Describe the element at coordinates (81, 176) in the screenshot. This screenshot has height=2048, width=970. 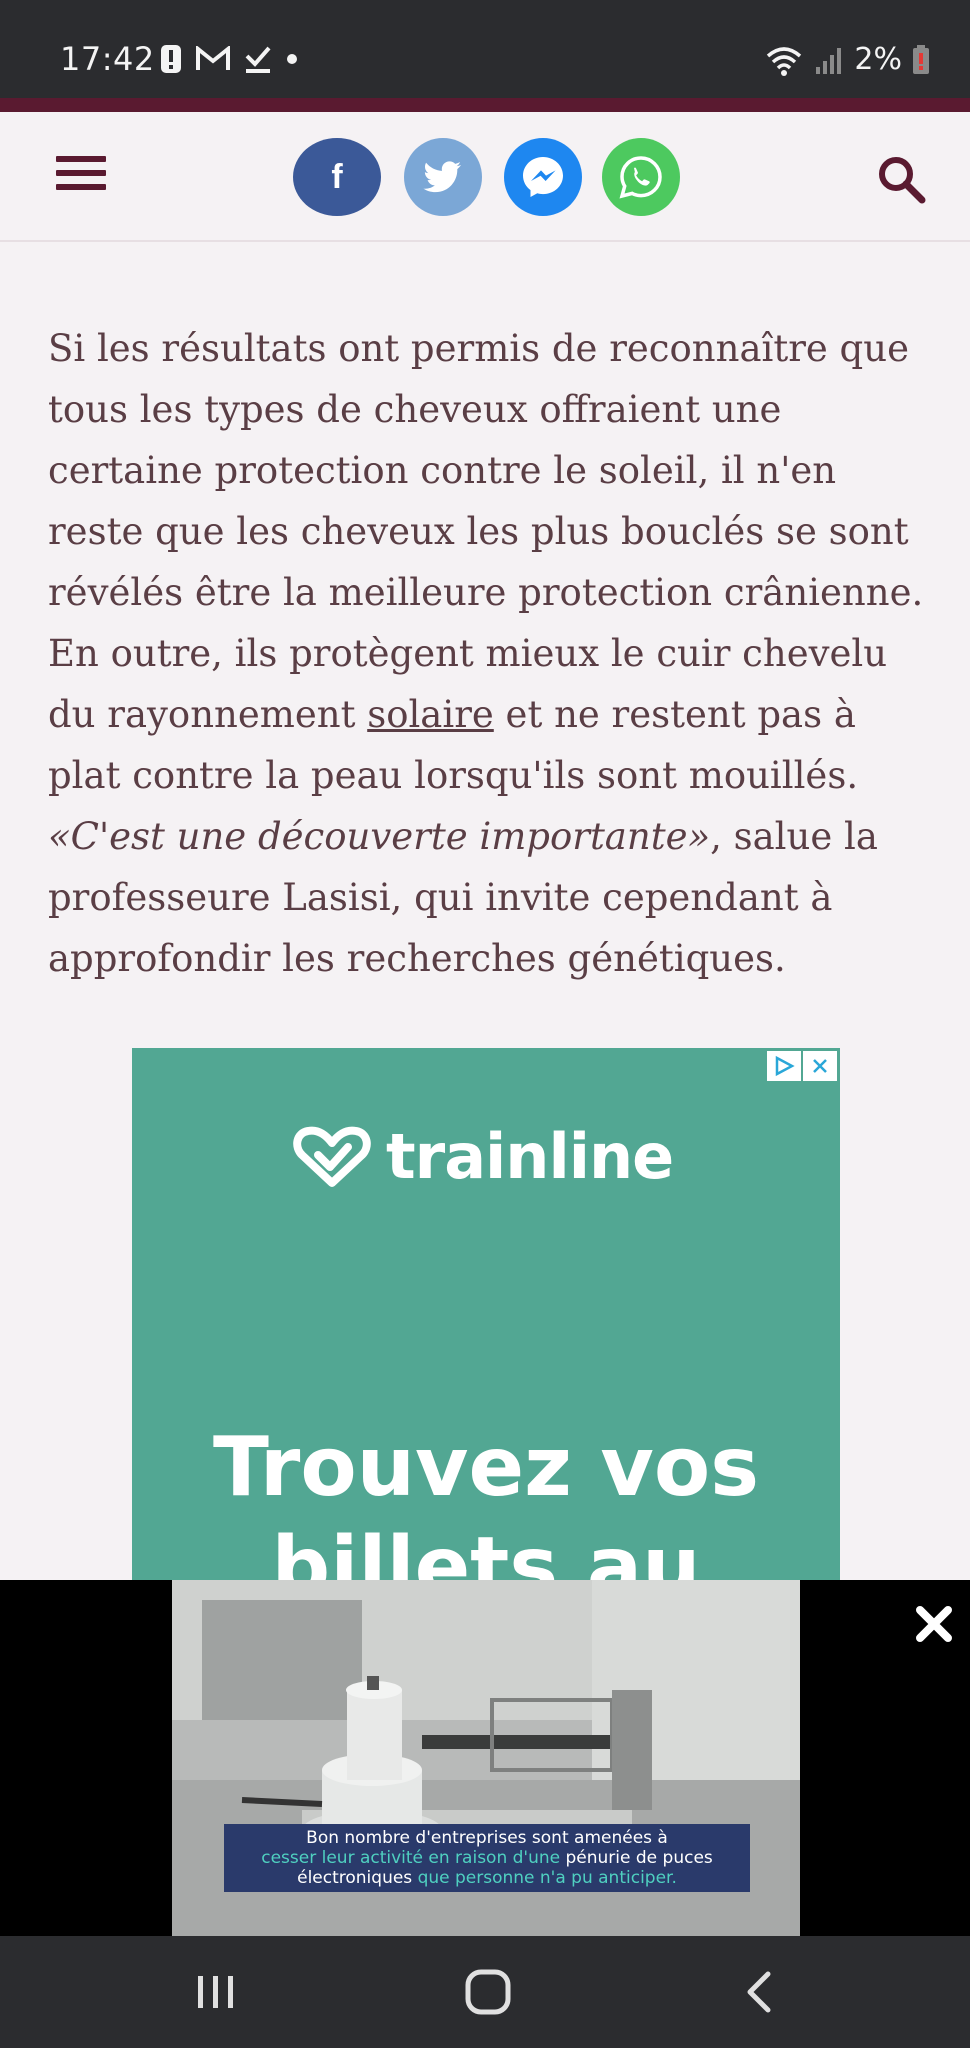
I see `hamburger-menu-icon` at that location.